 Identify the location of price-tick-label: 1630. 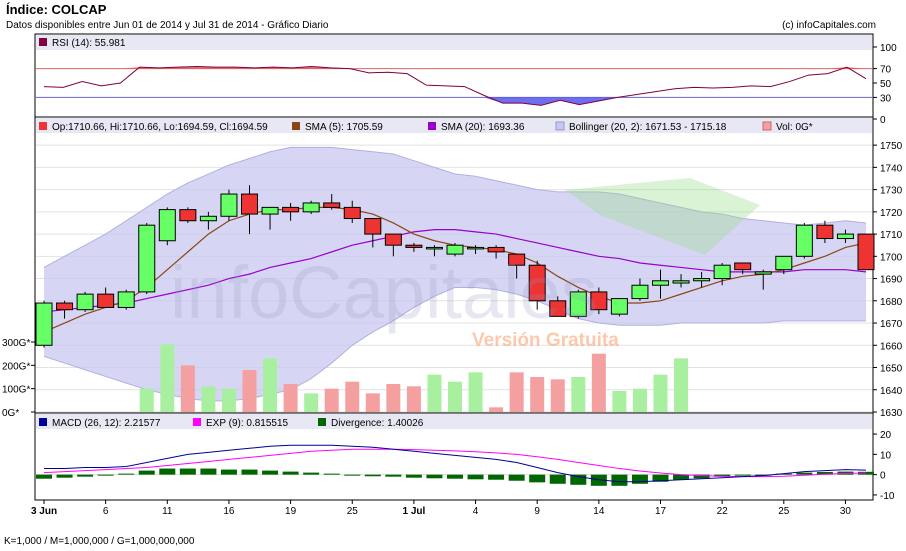
(891, 413).